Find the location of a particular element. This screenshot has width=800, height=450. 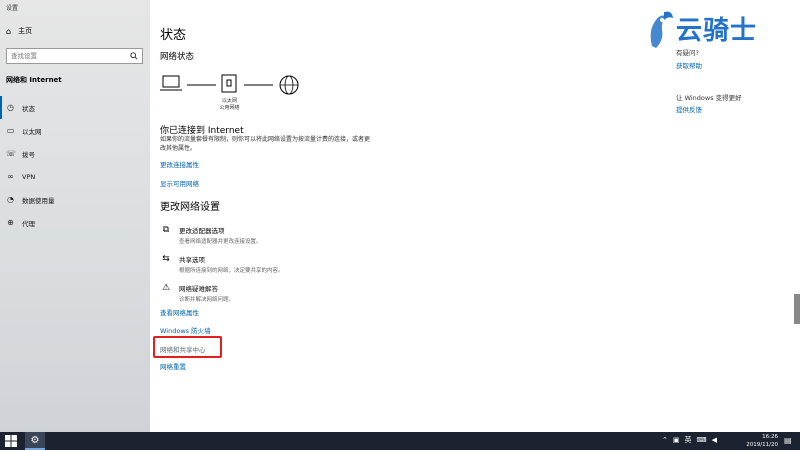

logo-text: 云骑士 is located at coordinates (717, 31).